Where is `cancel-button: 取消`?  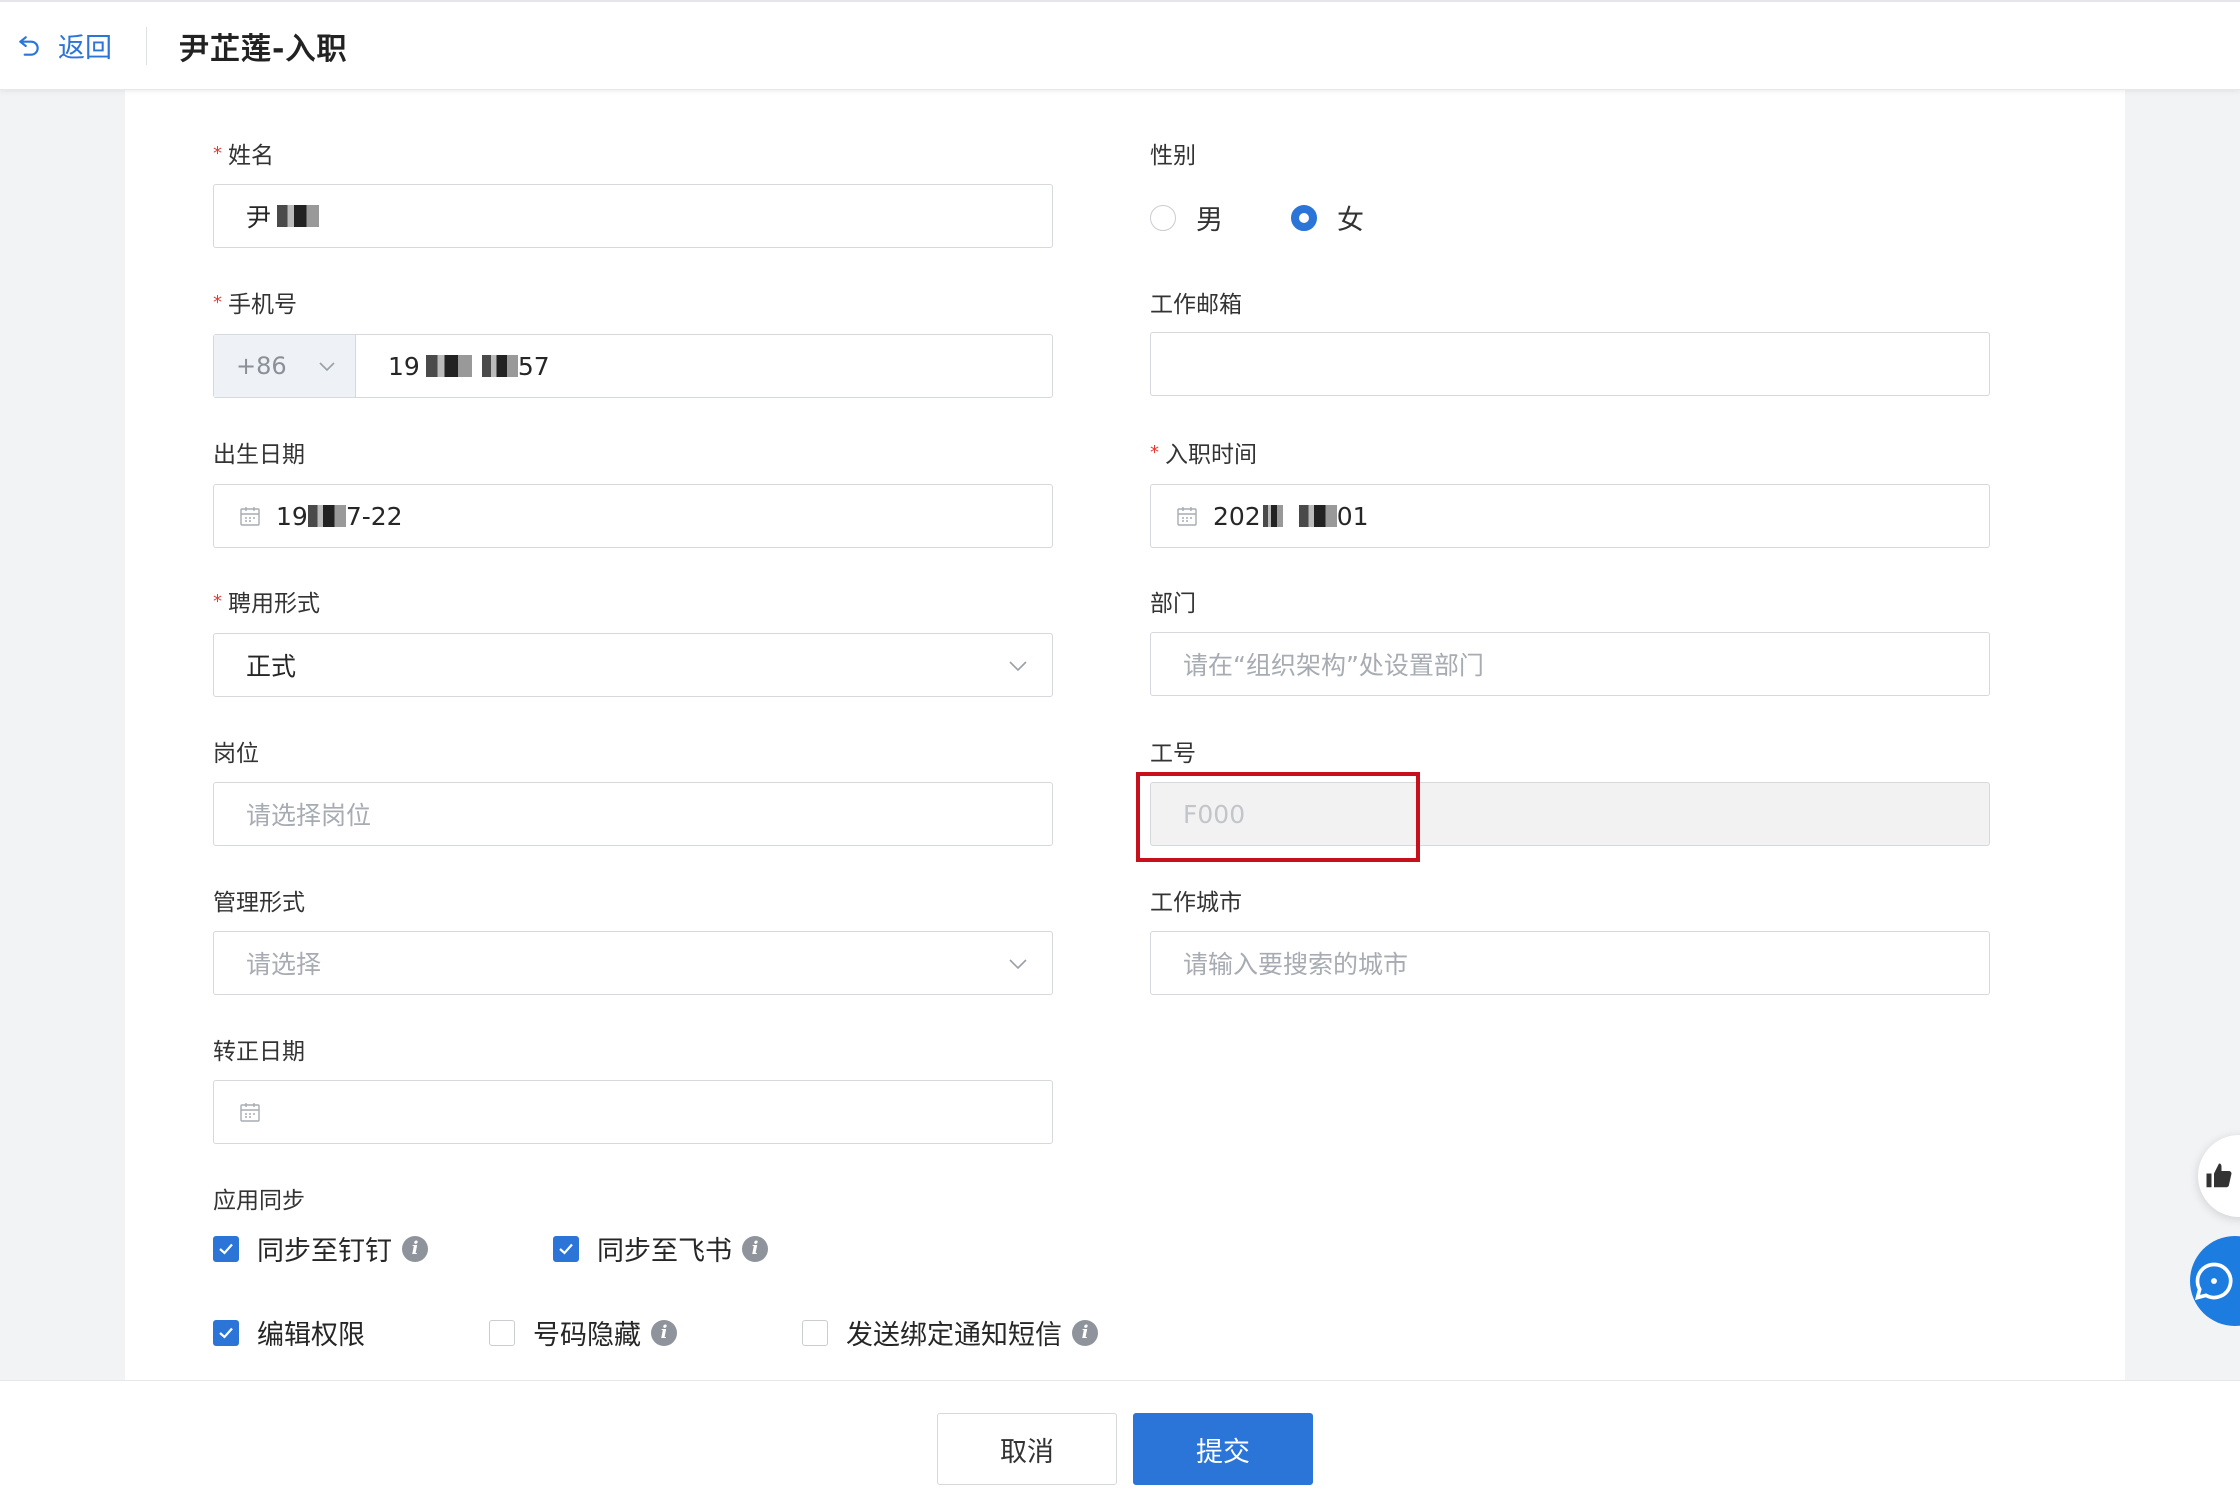
cancel-button: 取消 is located at coordinates (1027, 1449).